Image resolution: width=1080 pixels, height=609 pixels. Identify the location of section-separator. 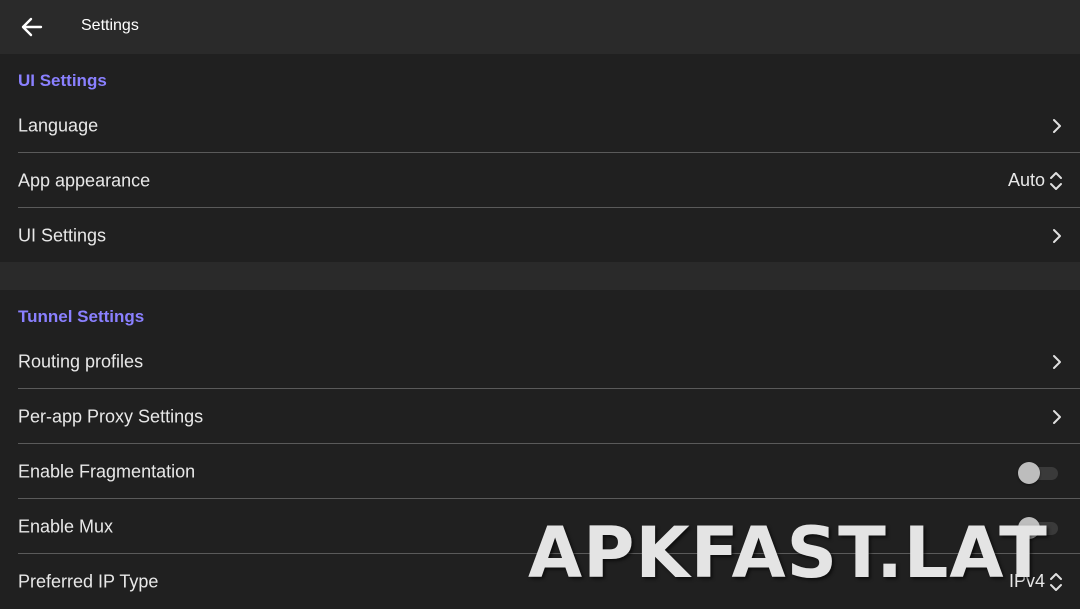
(540, 276).